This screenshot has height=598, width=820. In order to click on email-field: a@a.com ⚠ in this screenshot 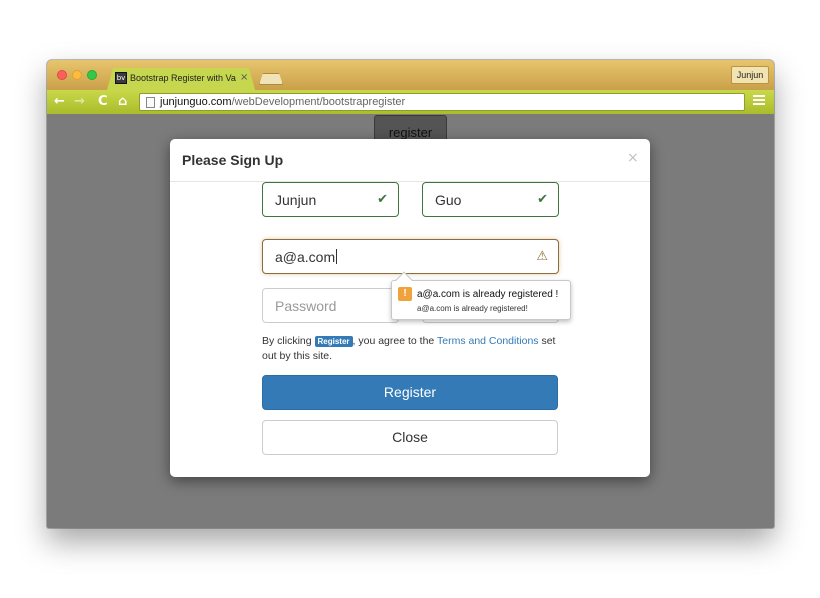, I will do `click(410, 256)`.